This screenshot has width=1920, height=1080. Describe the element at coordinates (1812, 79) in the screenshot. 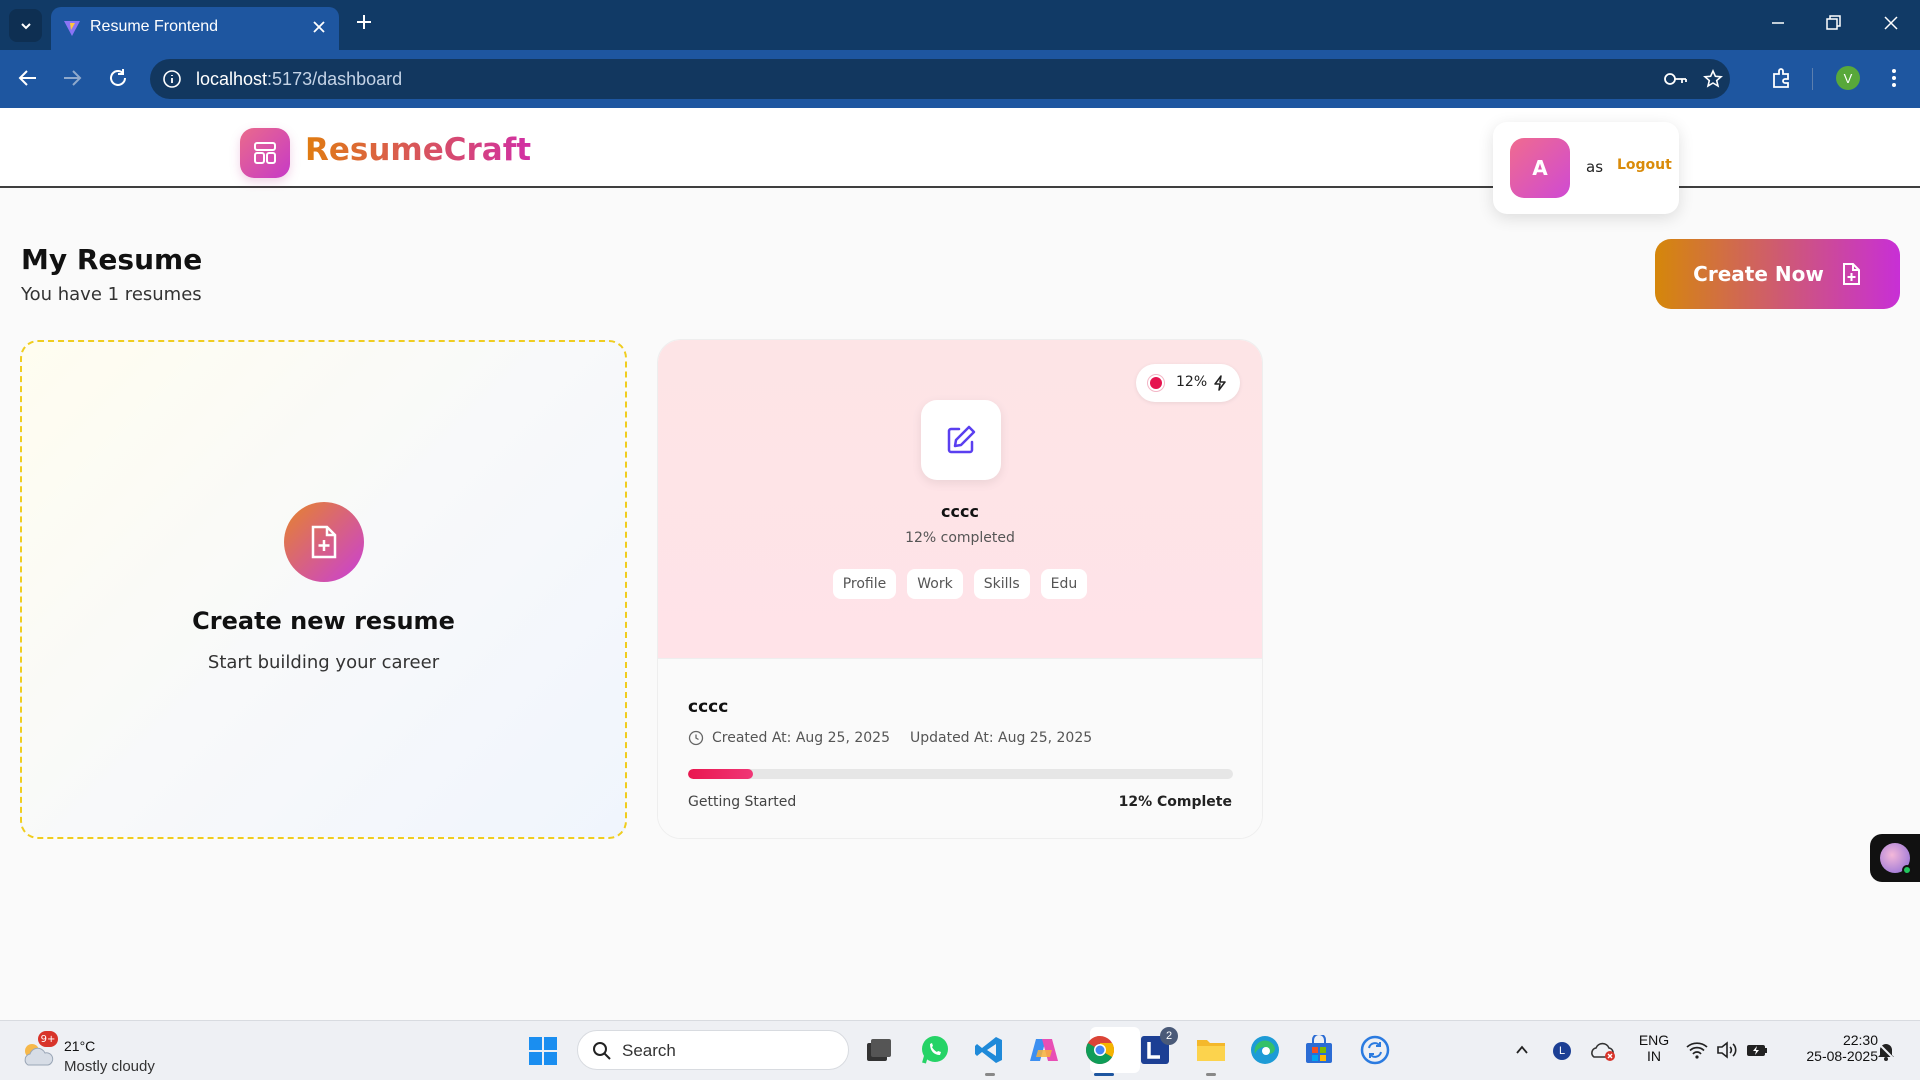

I see `toolbar-divider` at that location.